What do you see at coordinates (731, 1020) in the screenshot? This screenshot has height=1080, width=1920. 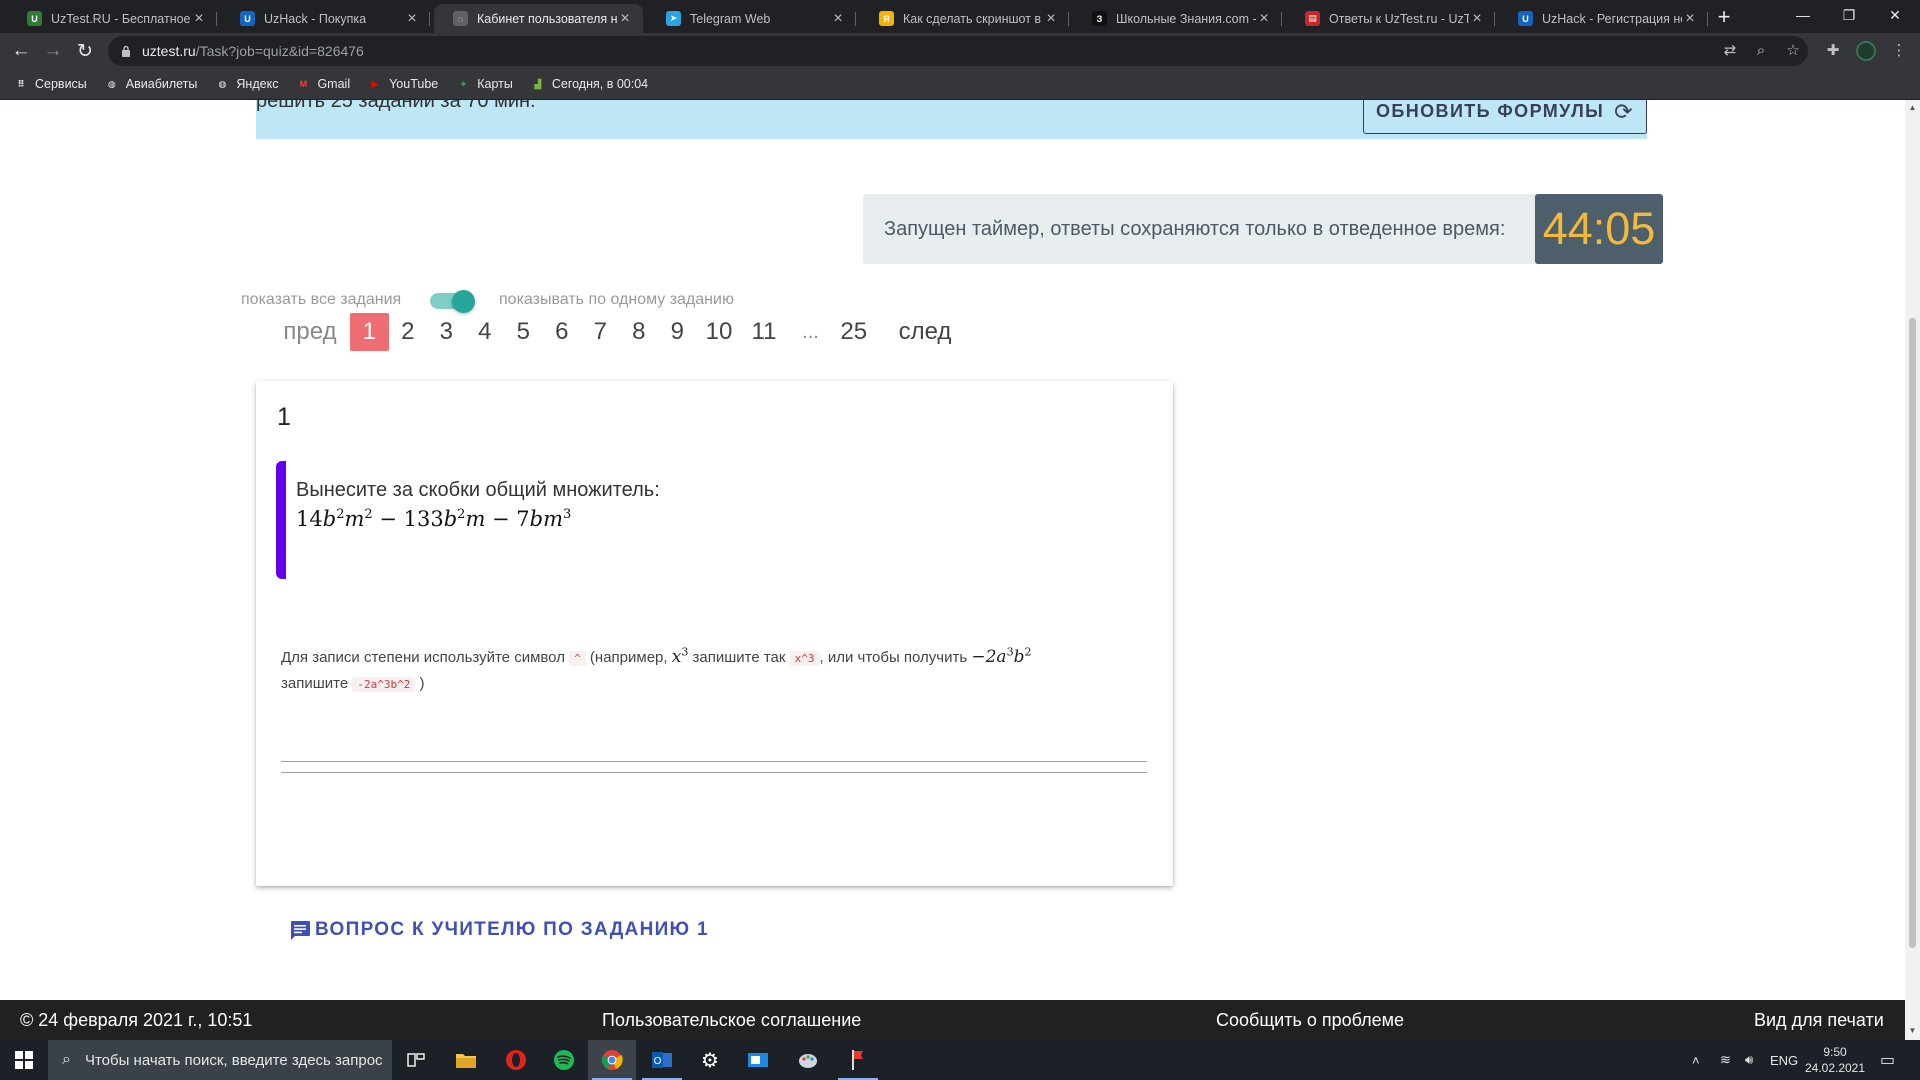 I see `footer-agreement-link: Пользовательское соглашение` at bounding box center [731, 1020].